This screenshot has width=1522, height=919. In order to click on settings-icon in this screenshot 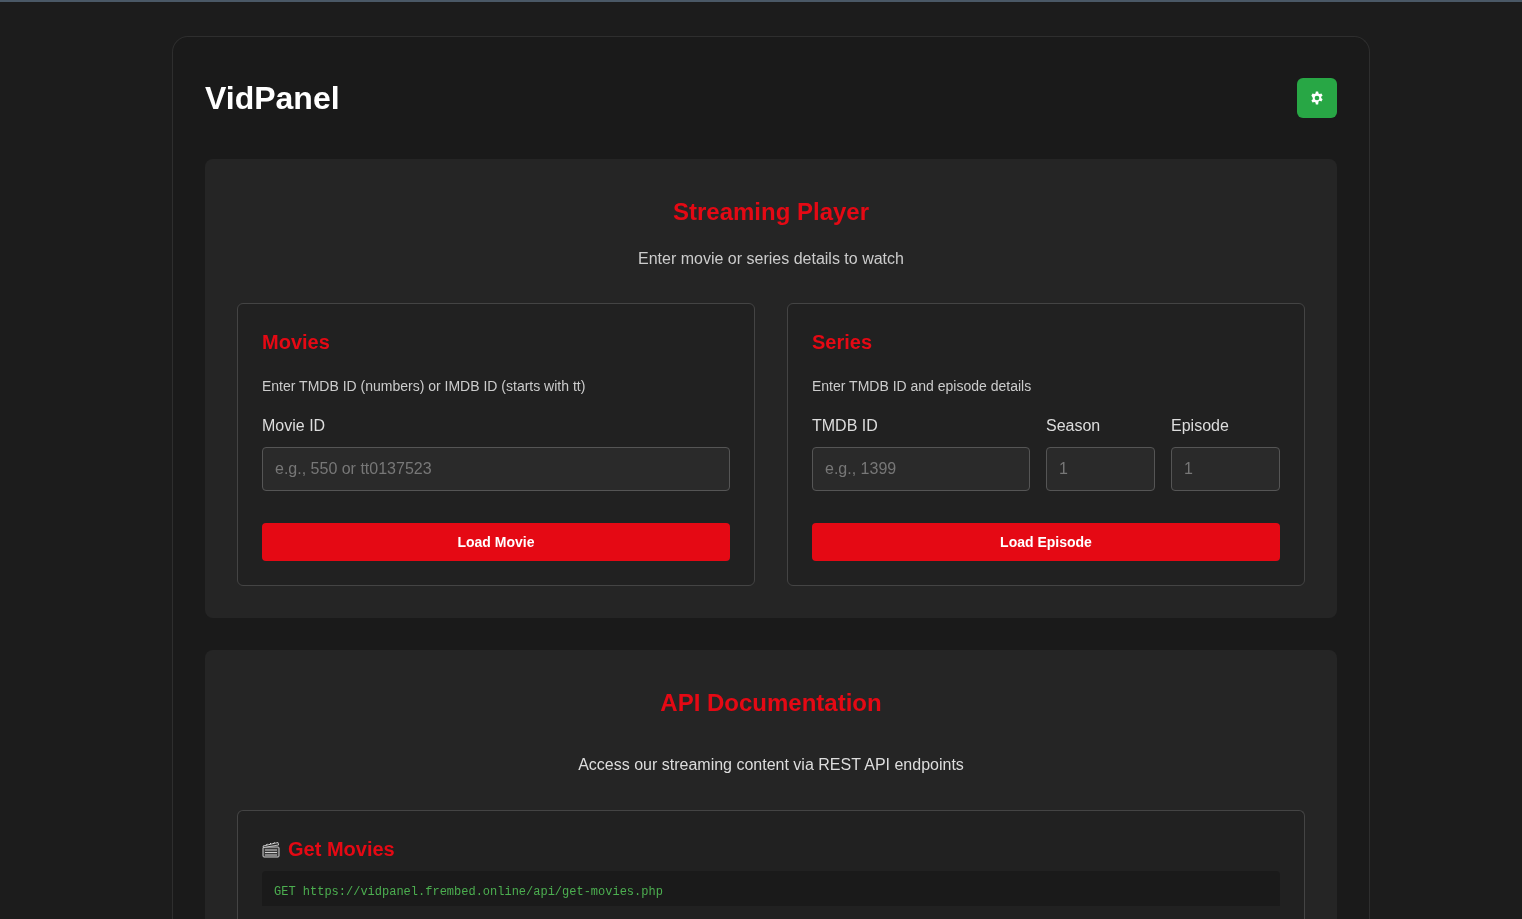, I will do `click(1317, 98)`.